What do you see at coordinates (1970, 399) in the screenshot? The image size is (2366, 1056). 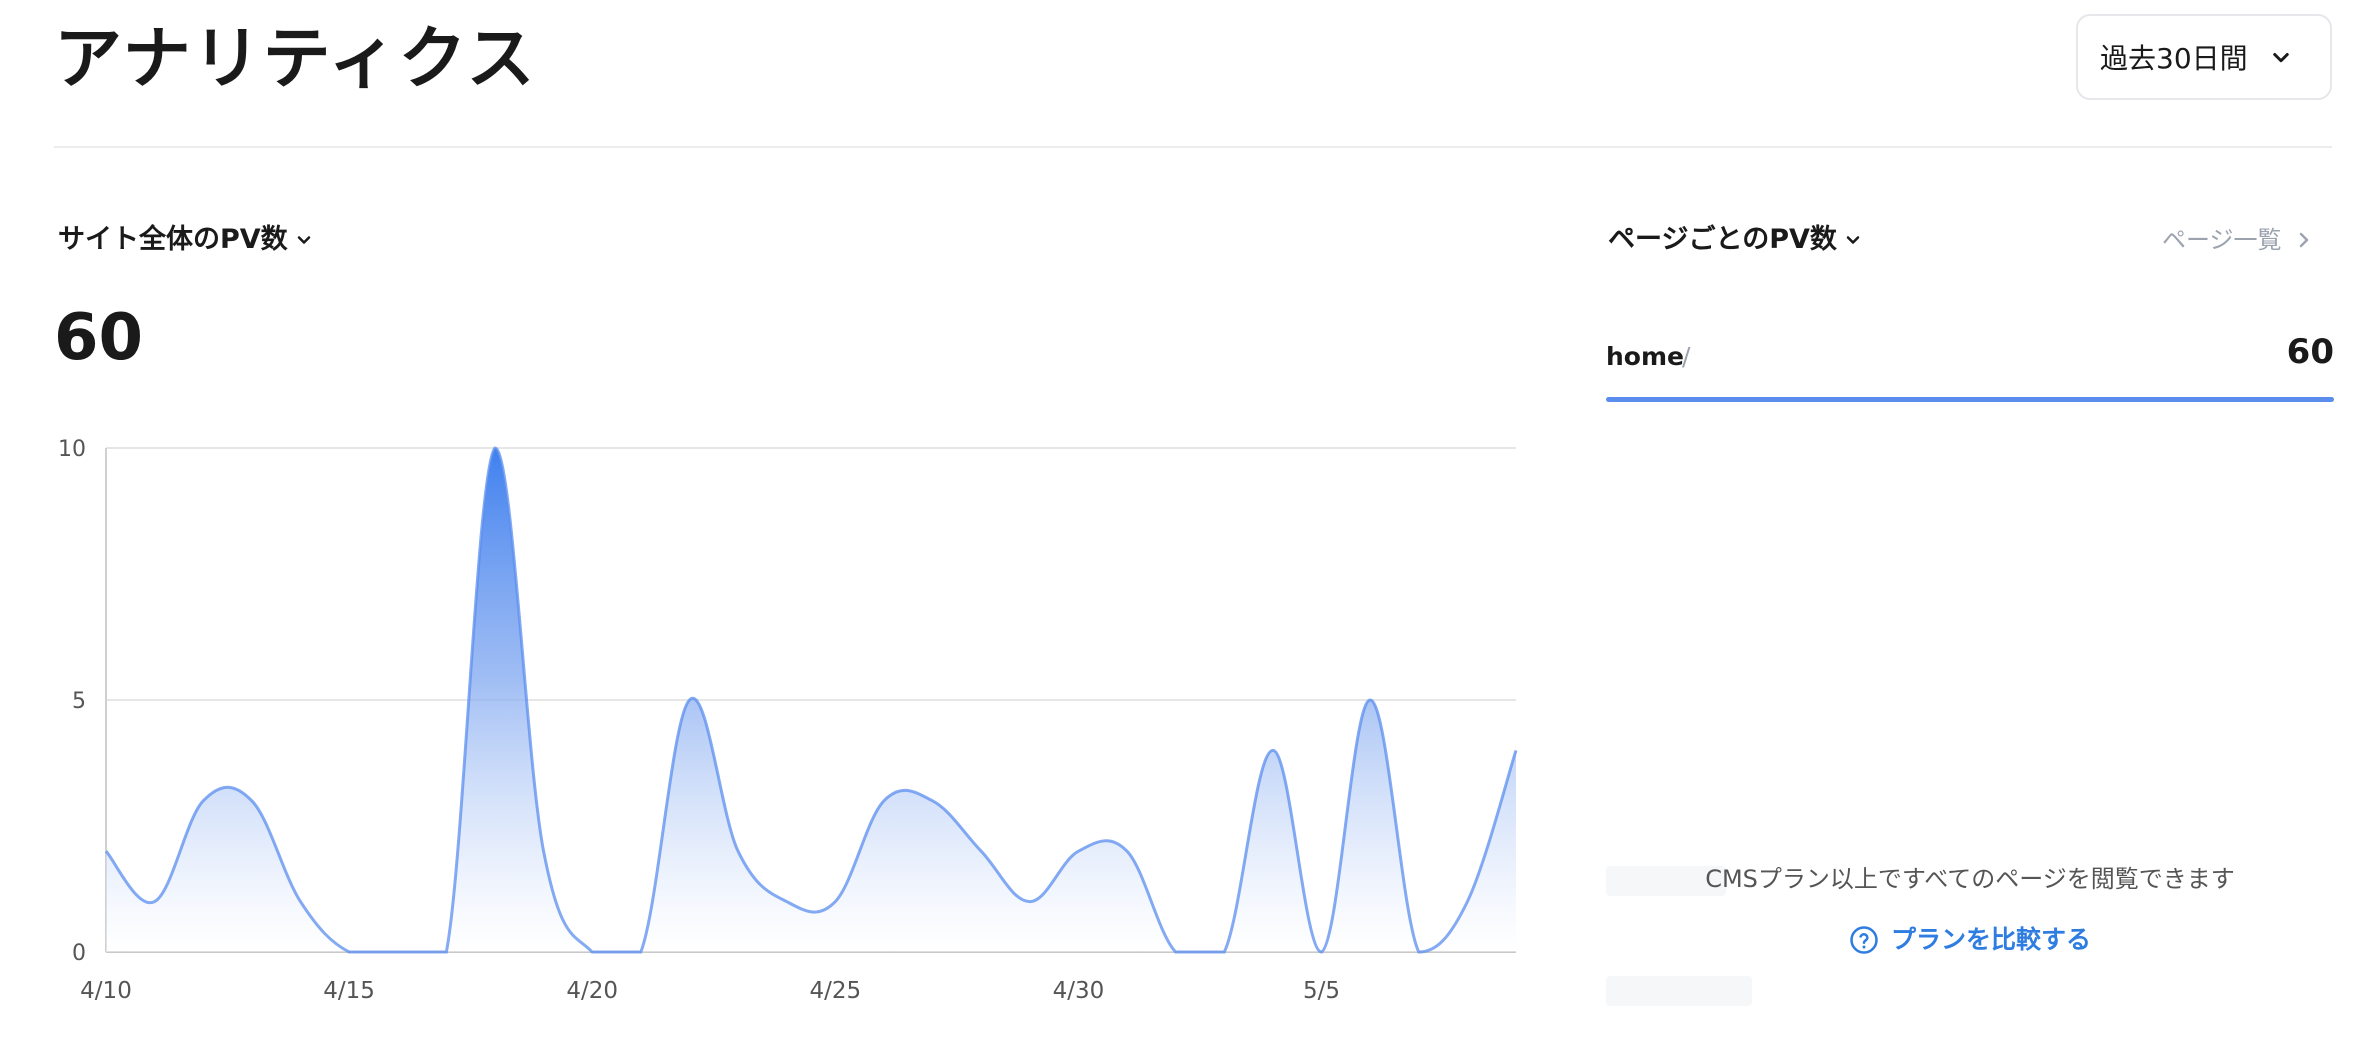 I see `page-pv-bar` at bounding box center [1970, 399].